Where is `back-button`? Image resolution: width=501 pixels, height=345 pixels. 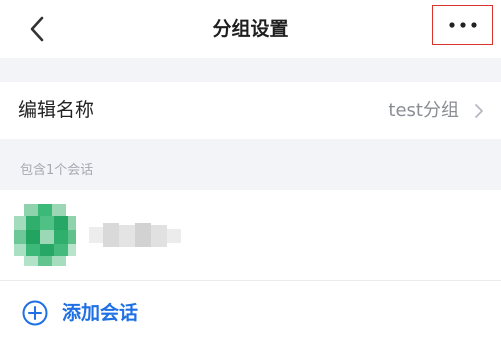 back-button is located at coordinates (37, 29).